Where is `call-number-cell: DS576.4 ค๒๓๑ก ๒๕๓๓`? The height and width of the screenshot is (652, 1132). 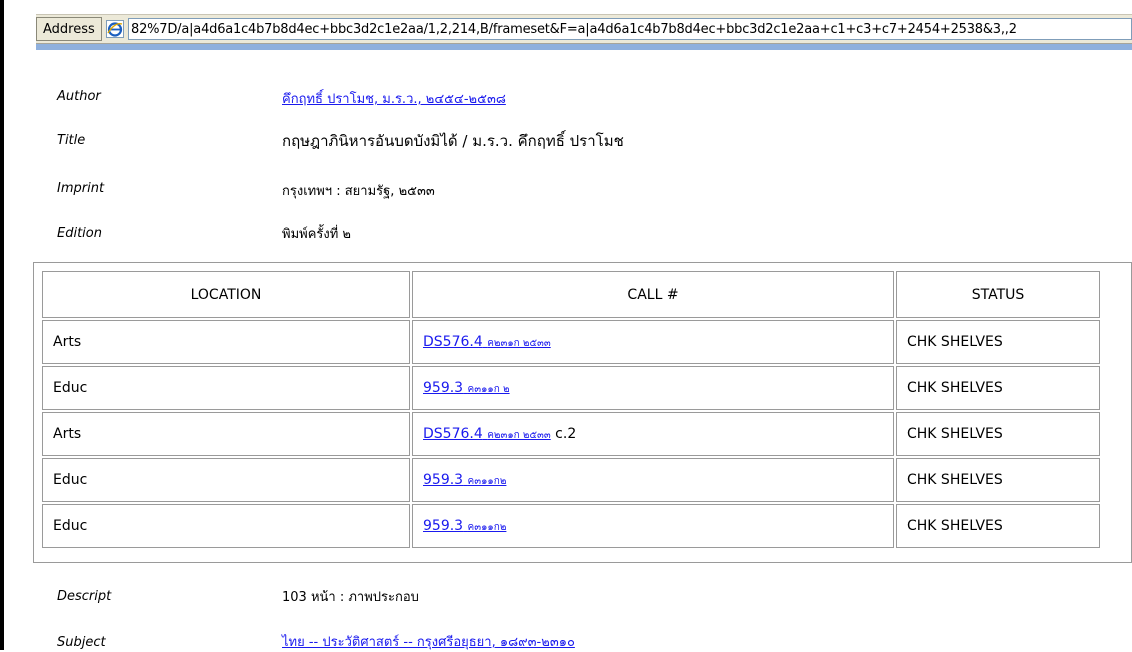
call-number-cell: DS576.4 ค๒๓๑ก ๒๕๓๓ is located at coordinates (653, 342).